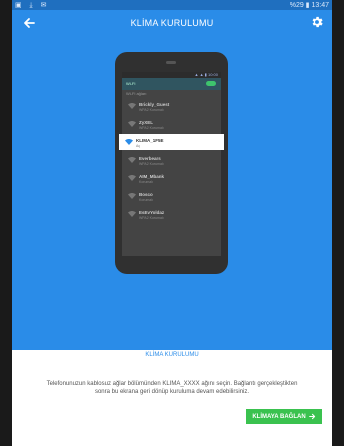 This screenshot has width=344, height=446. I want to click on wifi-toggle, so click(211, 83).